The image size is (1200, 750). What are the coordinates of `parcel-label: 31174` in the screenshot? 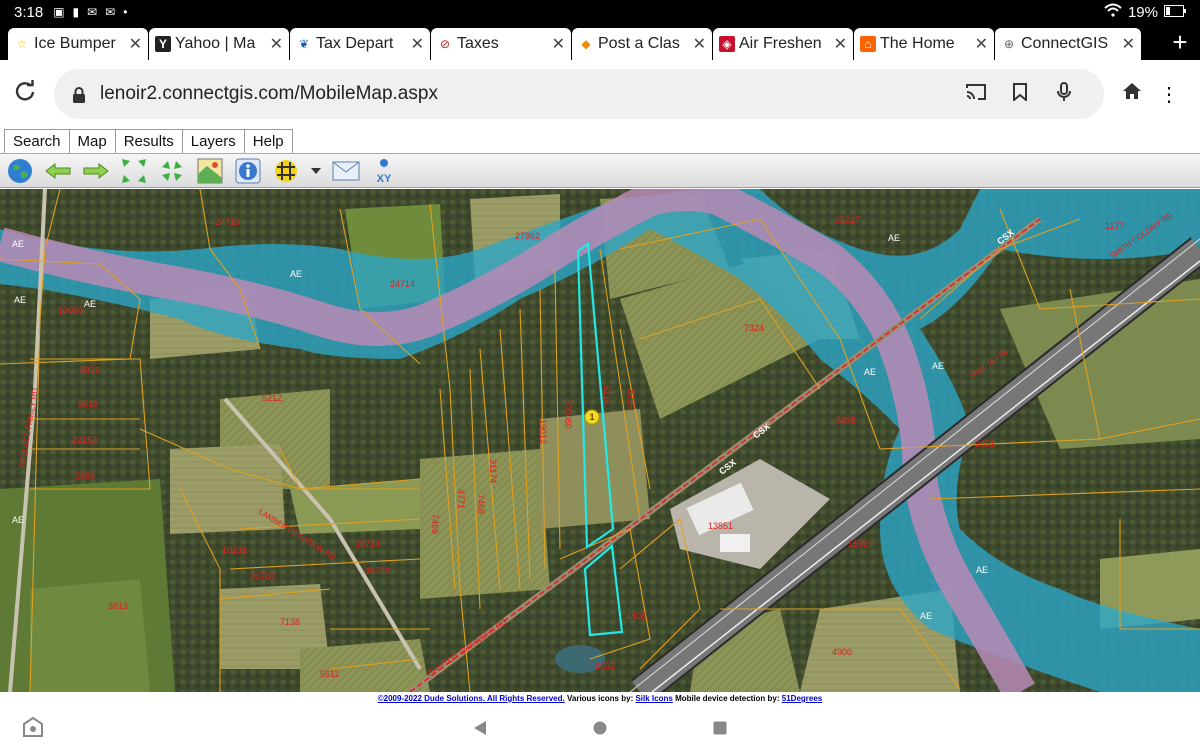 It's located at (493, 471).